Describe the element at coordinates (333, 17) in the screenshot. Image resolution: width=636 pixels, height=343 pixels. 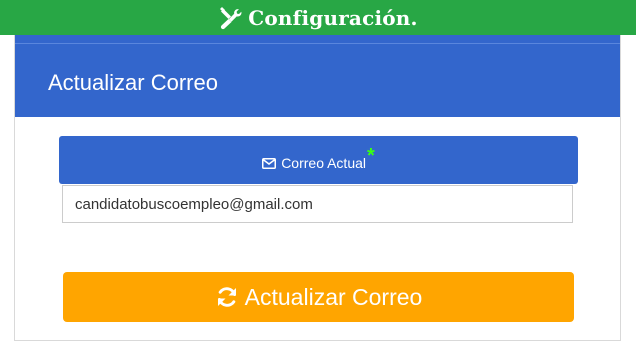
I see `page-title: Configuración.` at that location.